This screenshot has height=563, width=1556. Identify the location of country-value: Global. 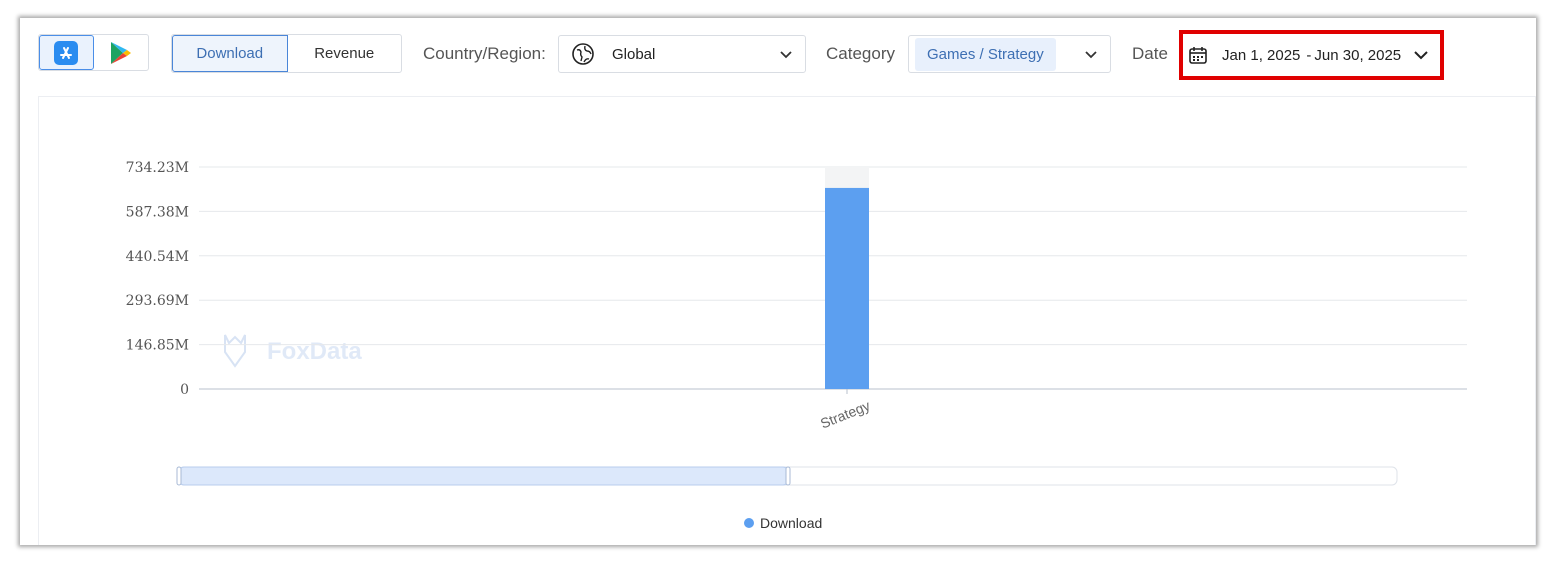
(634, 54).